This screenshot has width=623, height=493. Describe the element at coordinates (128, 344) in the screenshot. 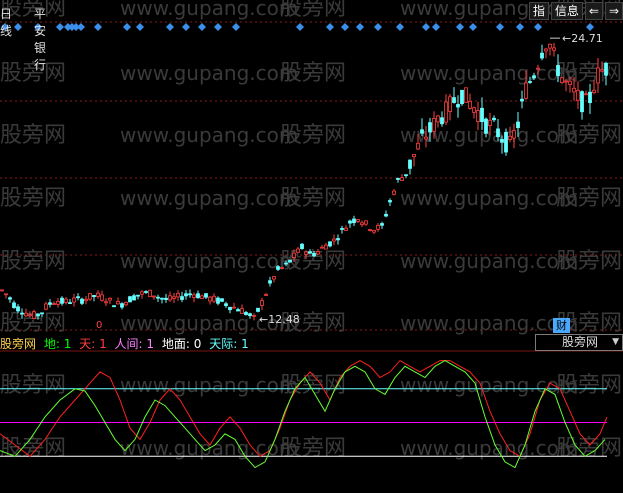

I see `param-renjian-label: 人间:` at that location.